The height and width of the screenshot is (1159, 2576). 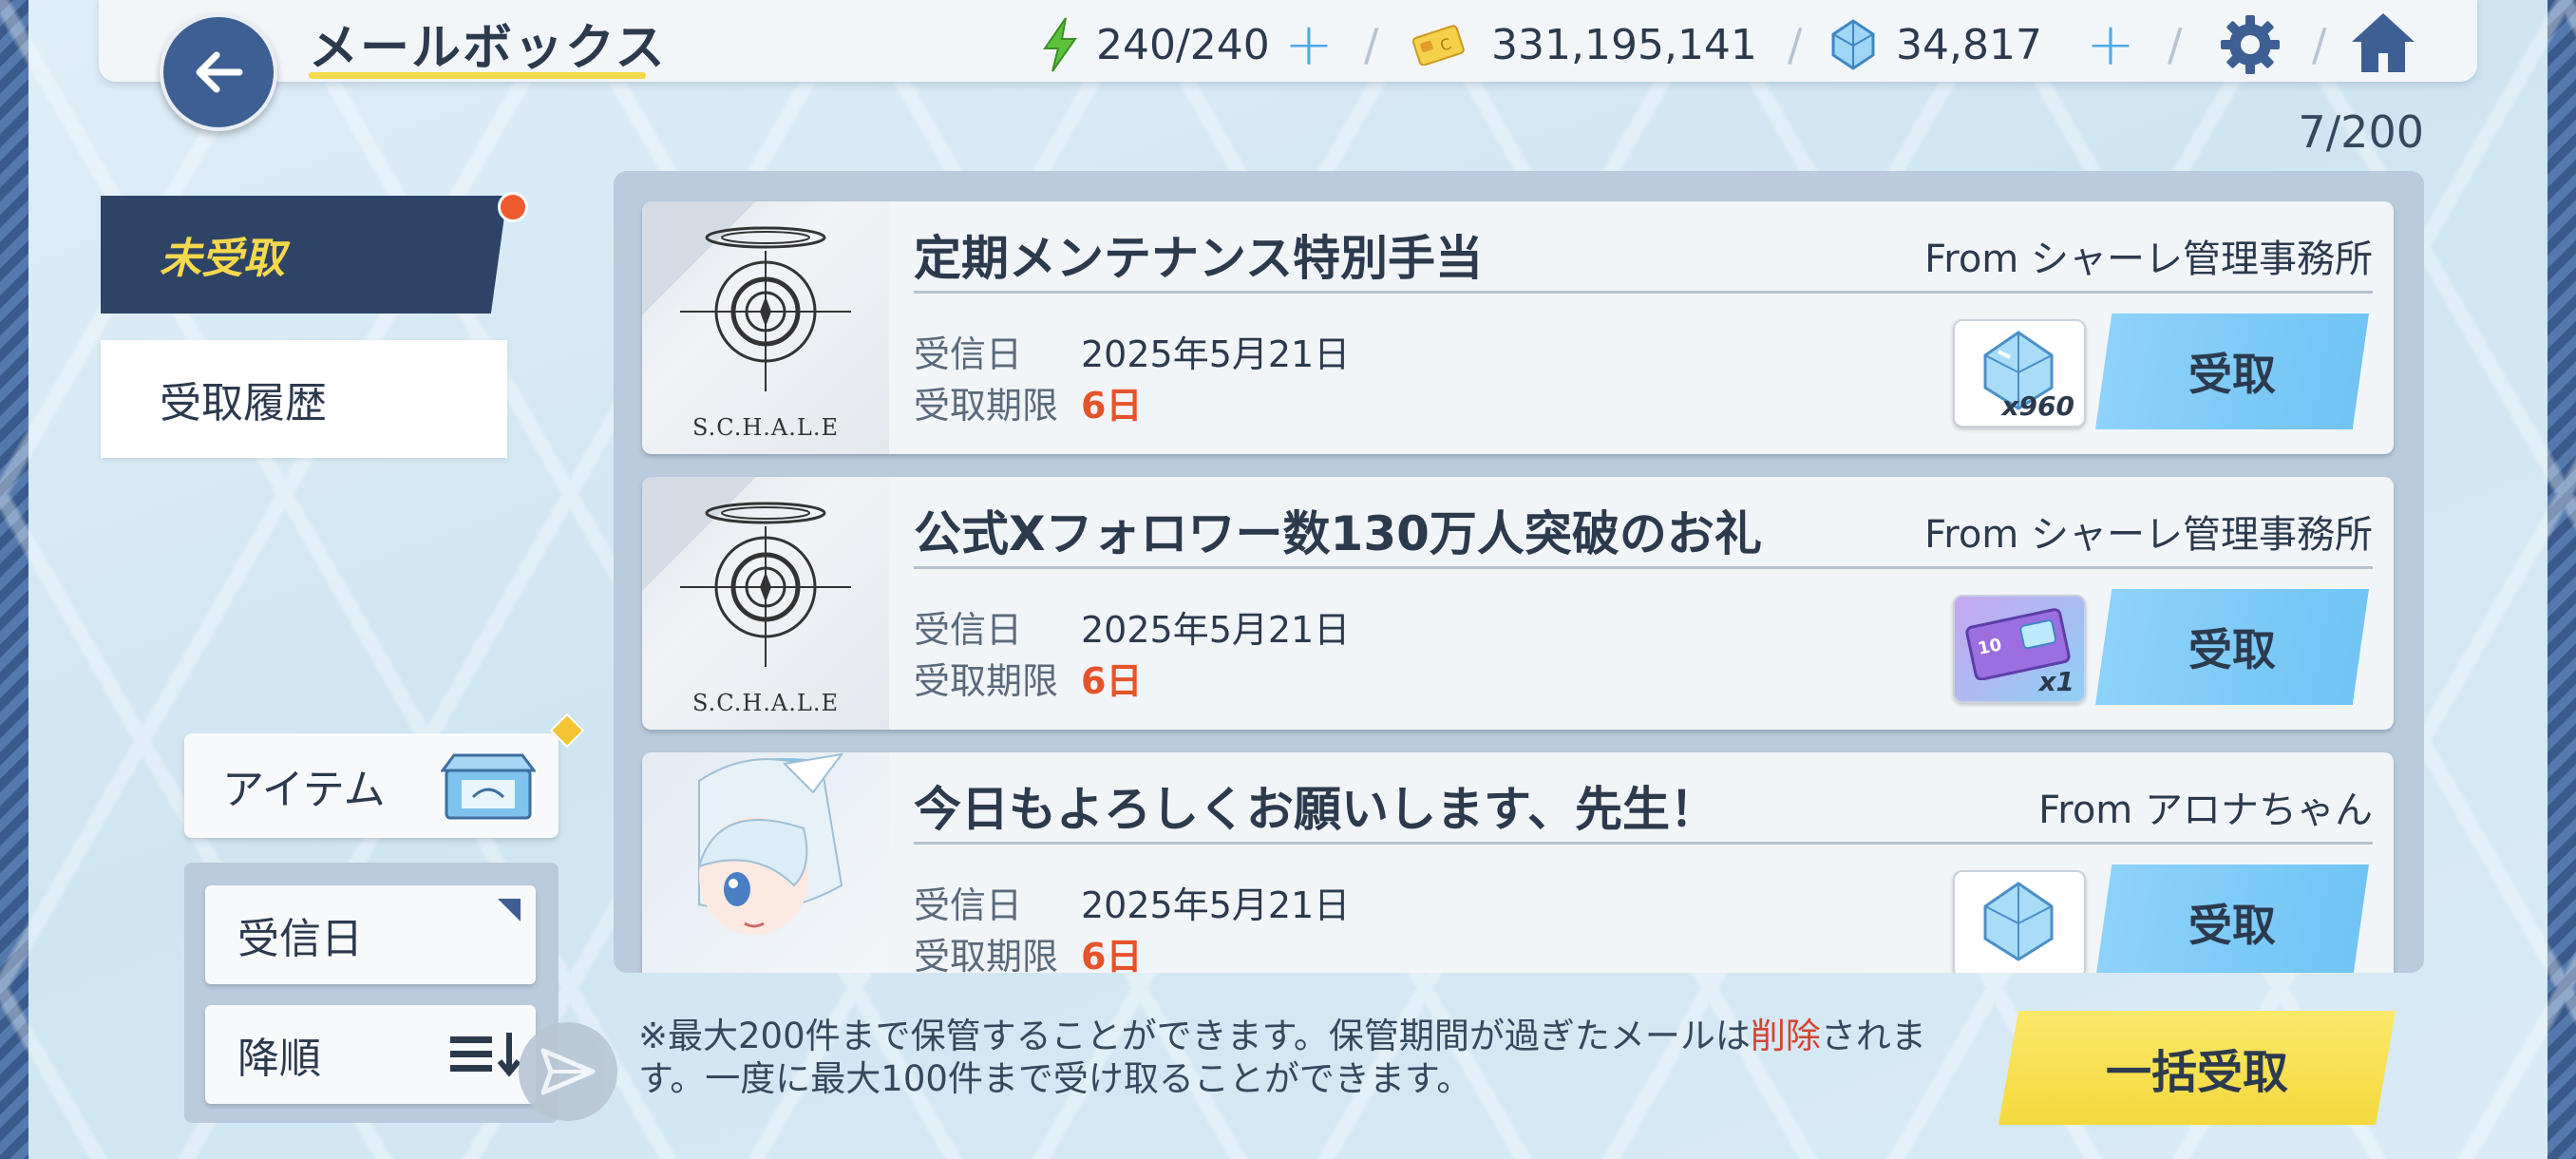 I want to click on notice-text: ※最大200件まで保管することができます。保管期間が過ぎたメールは, so click(x=1194, y=1036).